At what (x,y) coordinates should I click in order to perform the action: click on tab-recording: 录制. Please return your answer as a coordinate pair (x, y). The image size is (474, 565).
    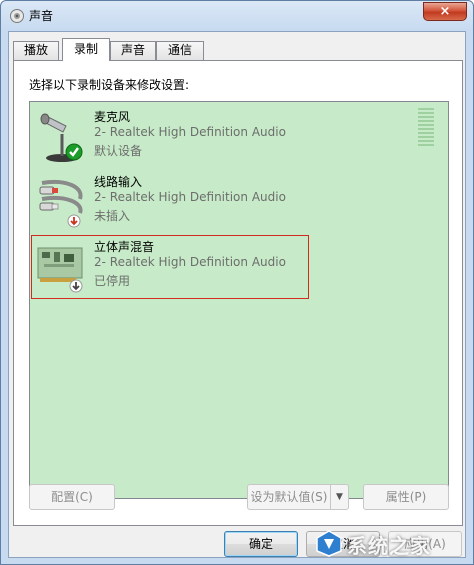
    Looking at the image, I should click on (86, 49).